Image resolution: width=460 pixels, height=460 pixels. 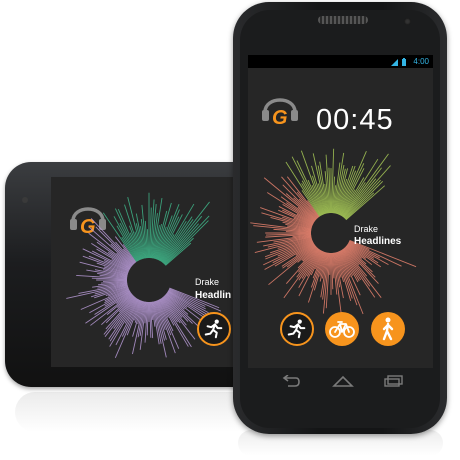 What do you see at coordinates (378, 241) in the screenshot?
I see `track-title: Headlines` at bounding box center [378, 241].